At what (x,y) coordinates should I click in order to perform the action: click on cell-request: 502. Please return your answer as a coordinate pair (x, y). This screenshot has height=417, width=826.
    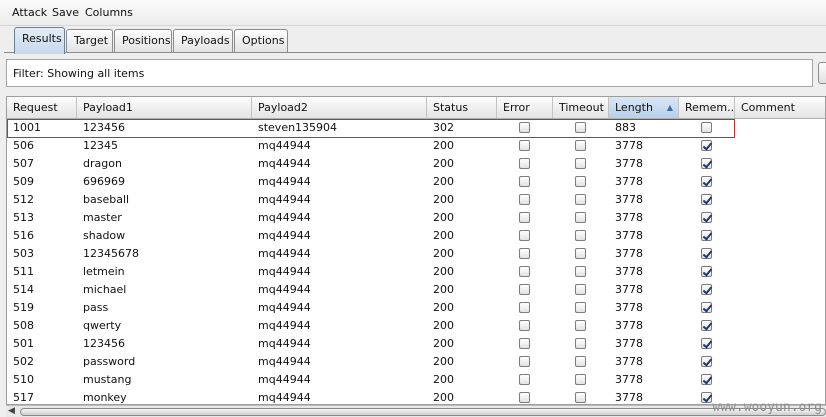
    Looking at the image, I should click on (23, 361).